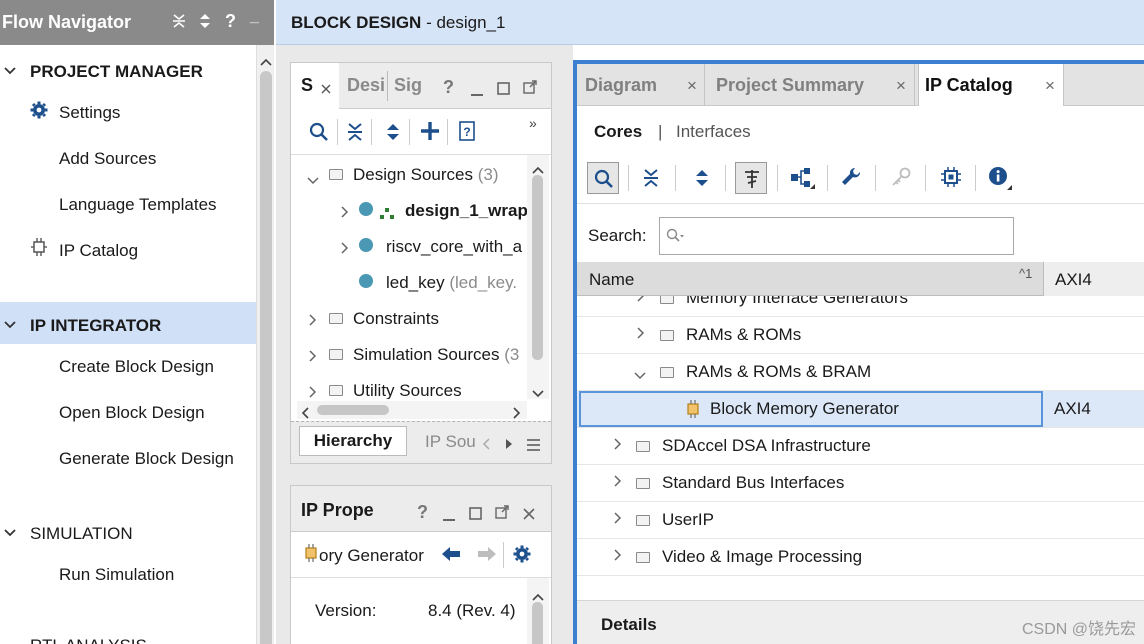 The image size is (1144, 644). What do you see at coordinates (901, 179) in the screenshot?
I see `key-icon` at bounding box center [901, 179].